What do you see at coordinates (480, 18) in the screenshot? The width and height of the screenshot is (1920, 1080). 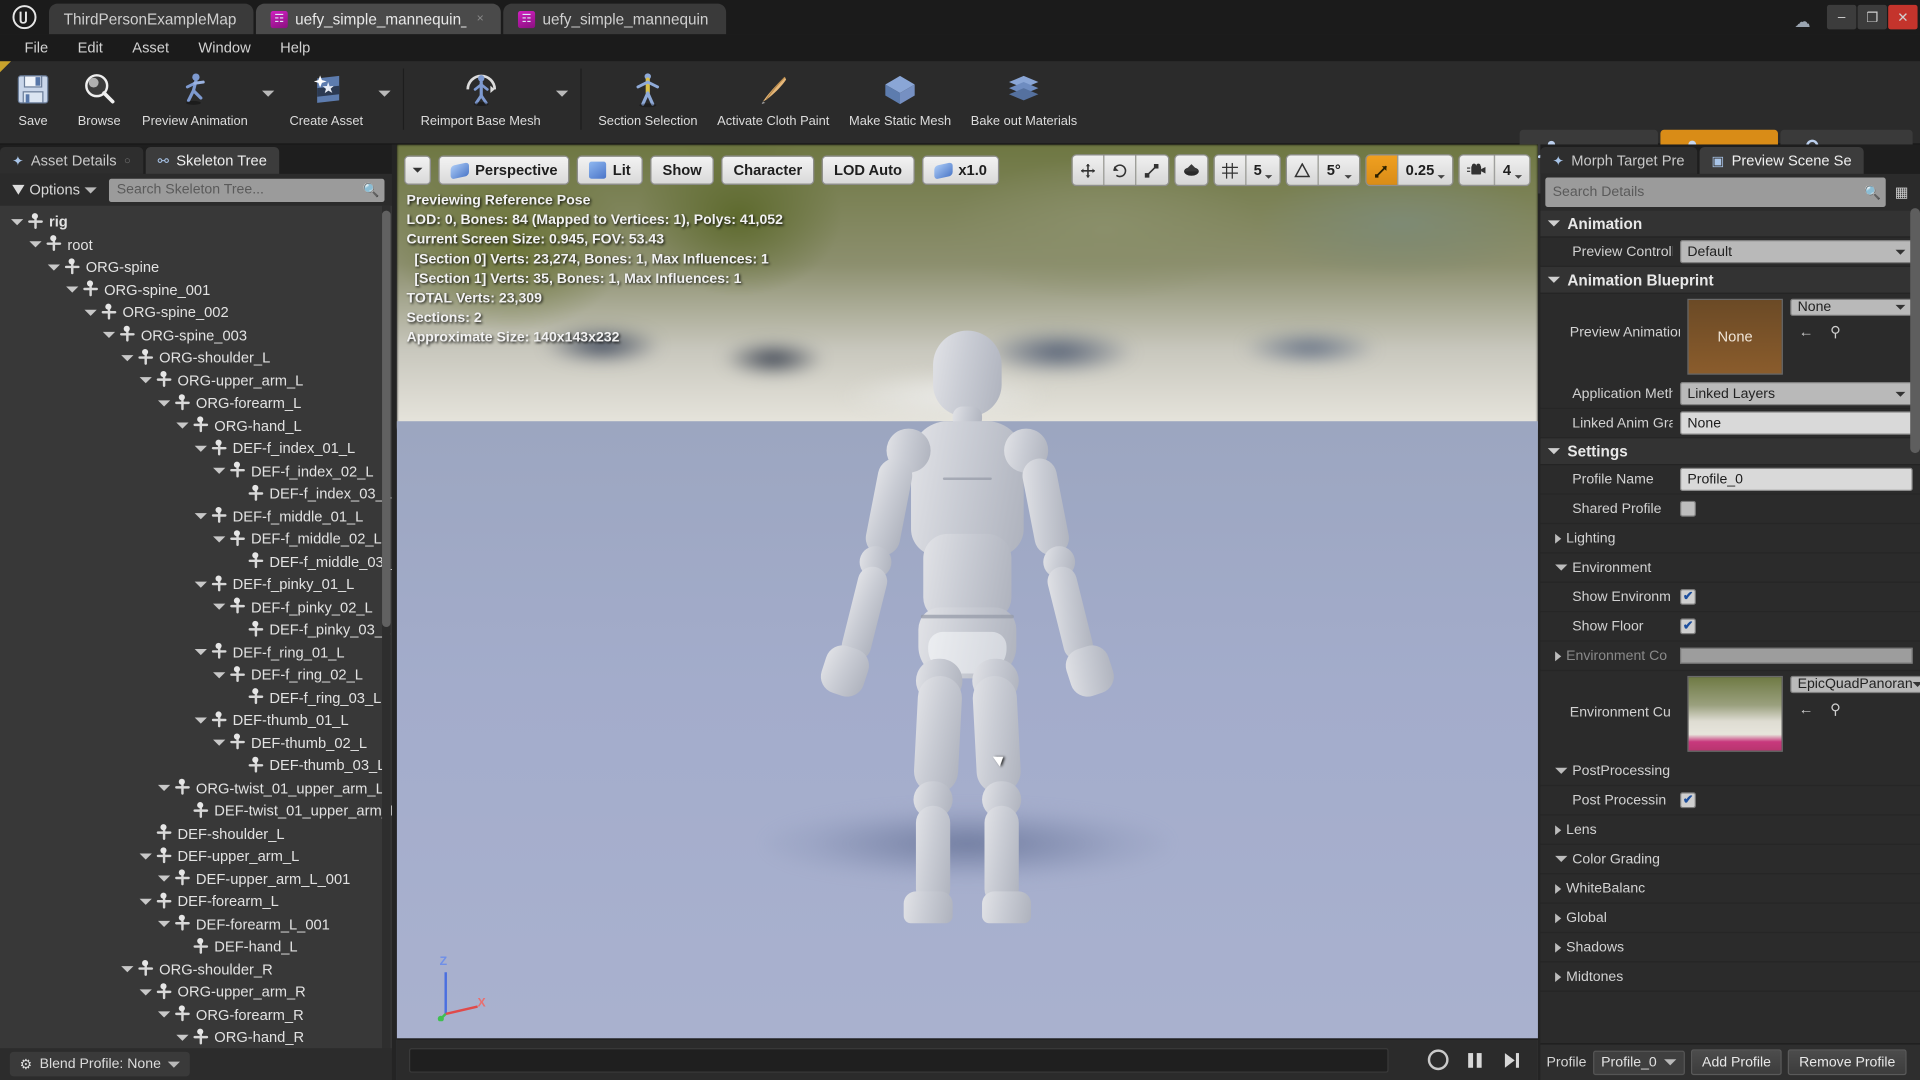 I see `close-icon: ×` at bounding box center [480, 18].